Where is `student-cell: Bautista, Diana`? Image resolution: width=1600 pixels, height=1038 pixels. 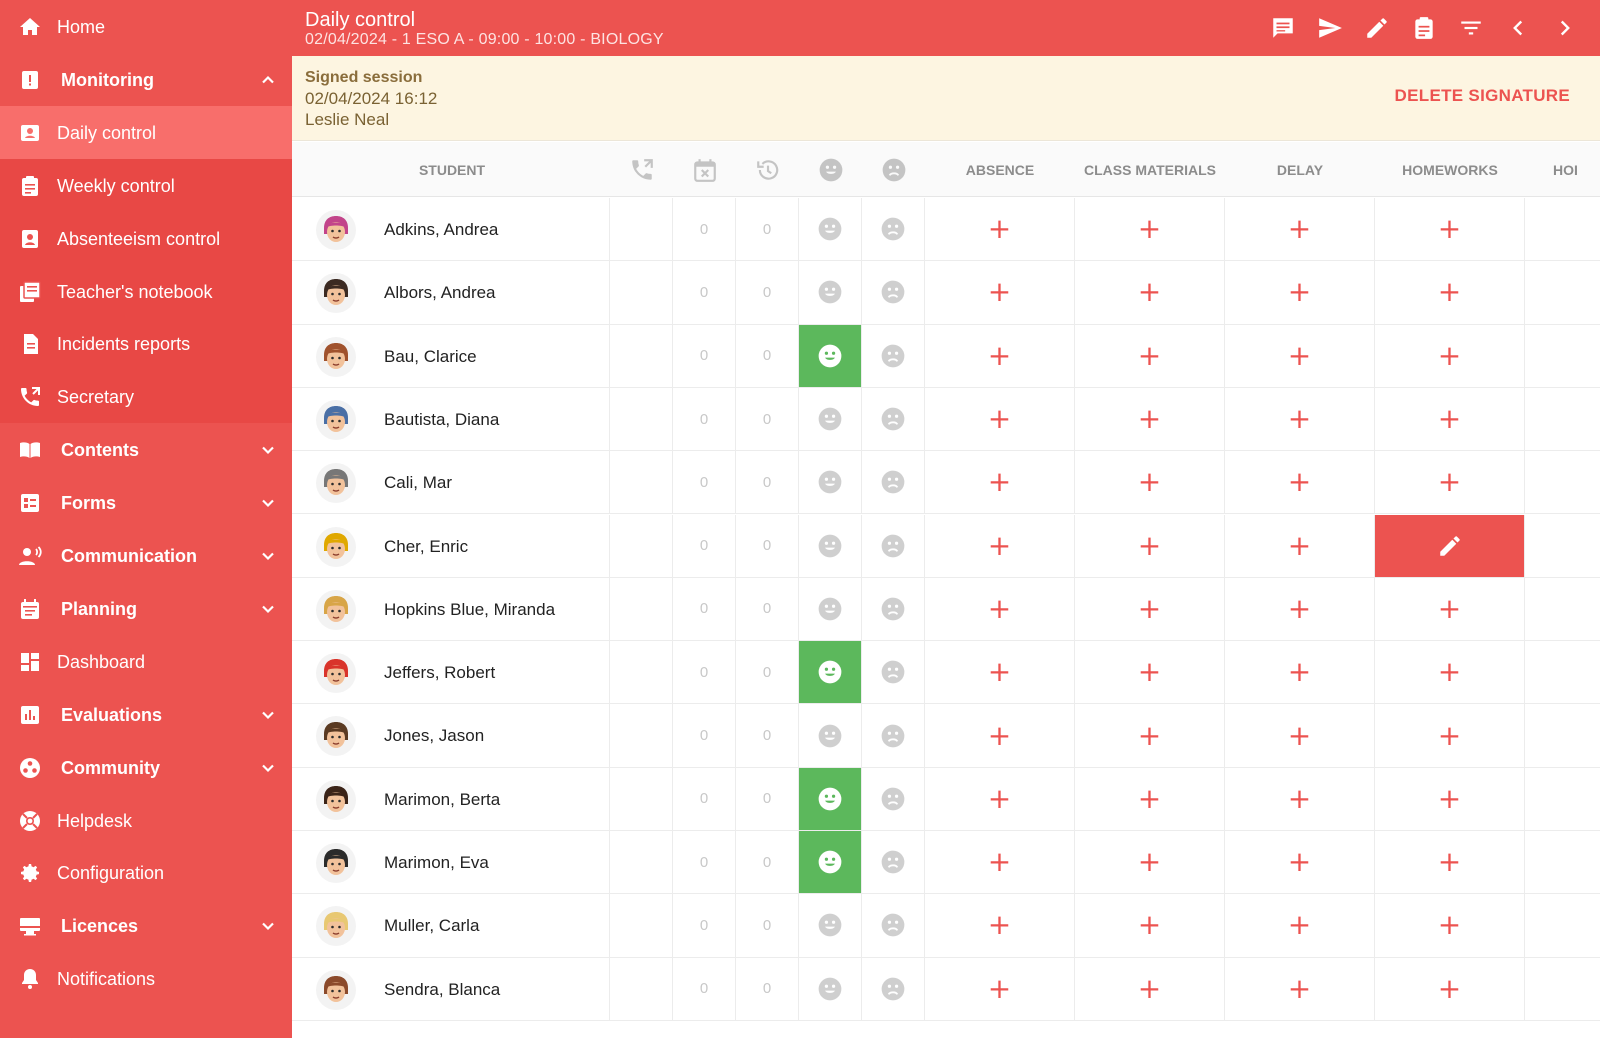
student-cell: Bautista, Diana is located at coordinates (451, 419).